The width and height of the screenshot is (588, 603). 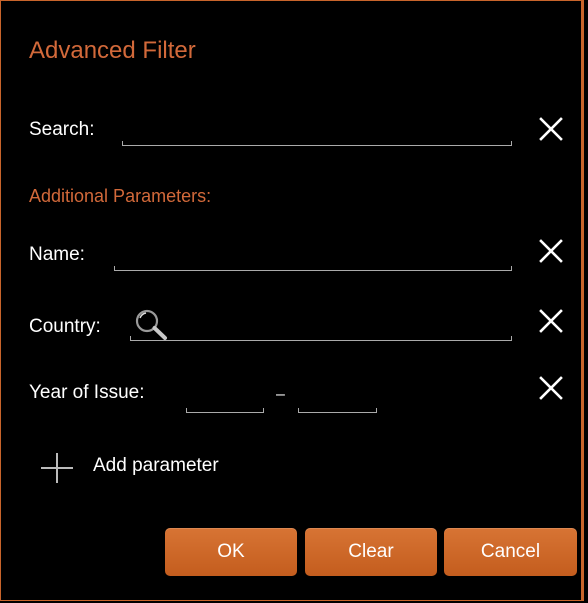 I want to click on clear-year-button, so click(x=551, y=388).